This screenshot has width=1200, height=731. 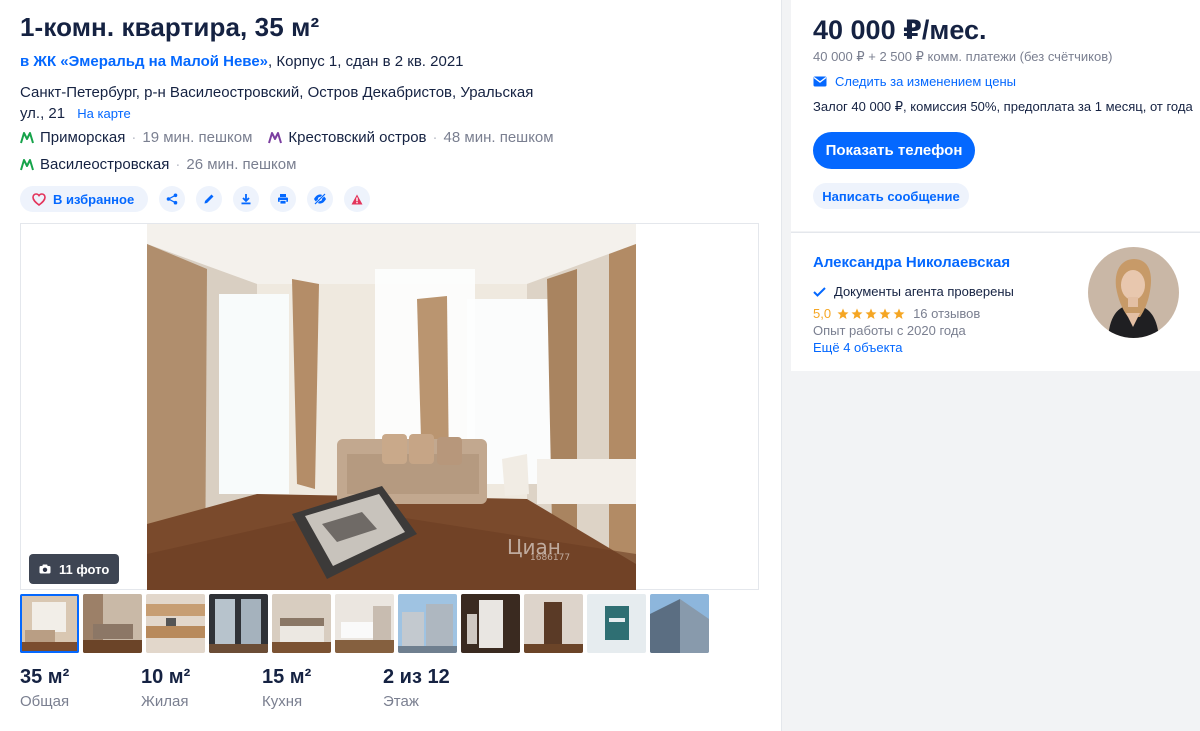 What do you see at coordinates (39, 199) in the screenshot?
I see `heart-icon` at bounding box center [39, 199].